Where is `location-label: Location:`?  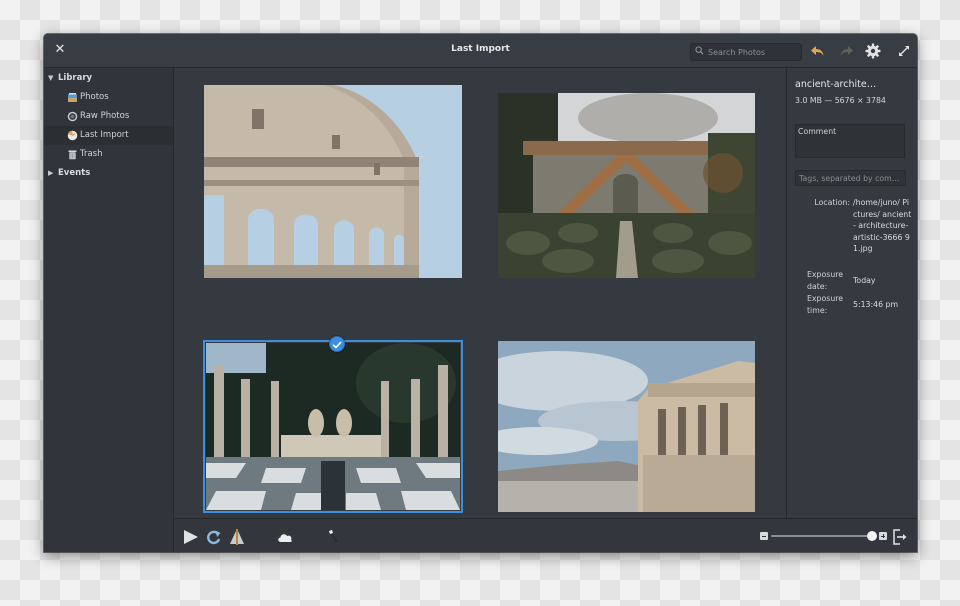
location-label: Location: is located at coordinates (832, 202).